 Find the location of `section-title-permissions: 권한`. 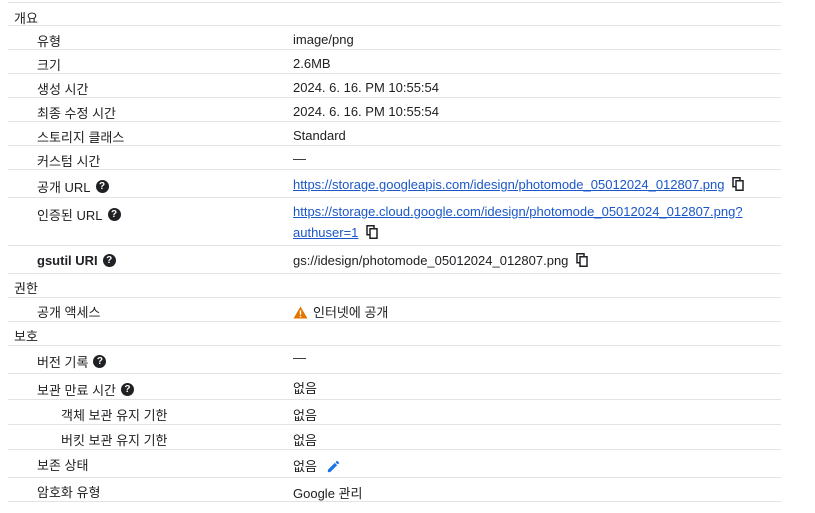

section-title-permissions: 권한 is located at coordinates (26, 288).